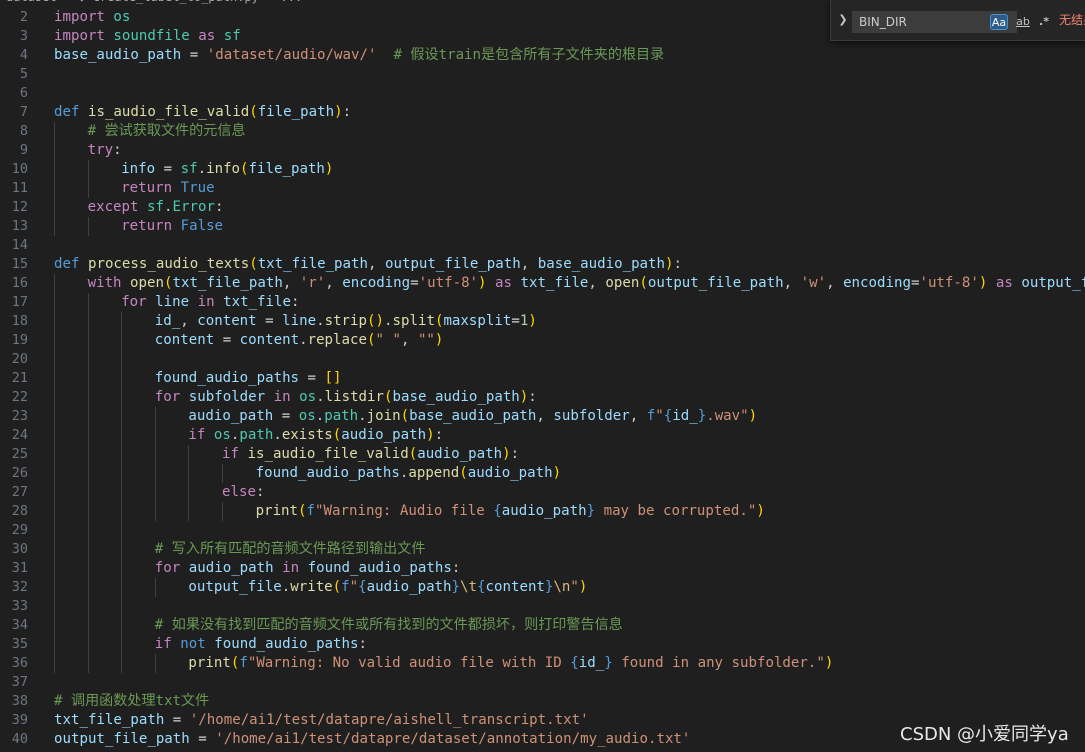 The image size is (1085, 752). I want to click on code-token: output_file, so click(235, 587).